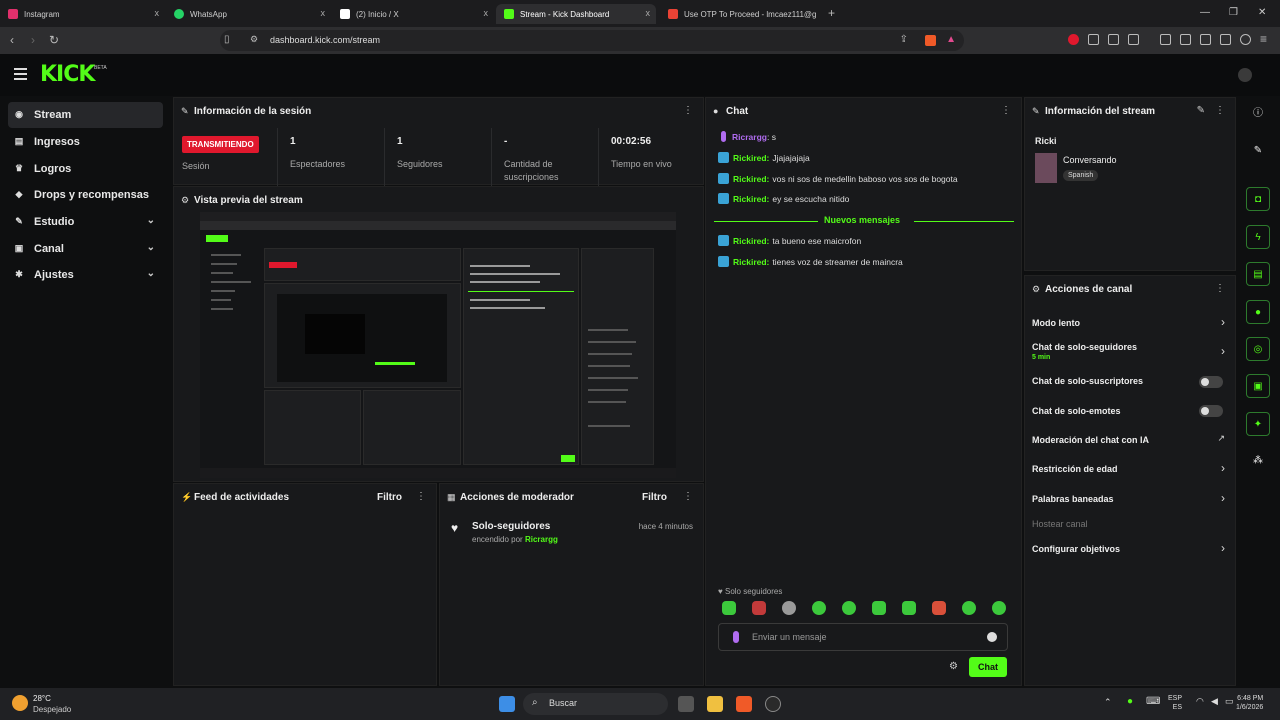 This screenshot has width=1280, height=720. What do you see at coordinates (1258, 424) in the screenshot?
I see `wrench-icon: ✦` at bounding box center [1258, 424].